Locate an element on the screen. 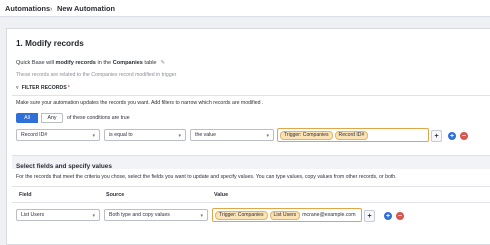 The width and height of the screenshot is (490, 245). add-condition-button: + is located at coordinates (452, 136).